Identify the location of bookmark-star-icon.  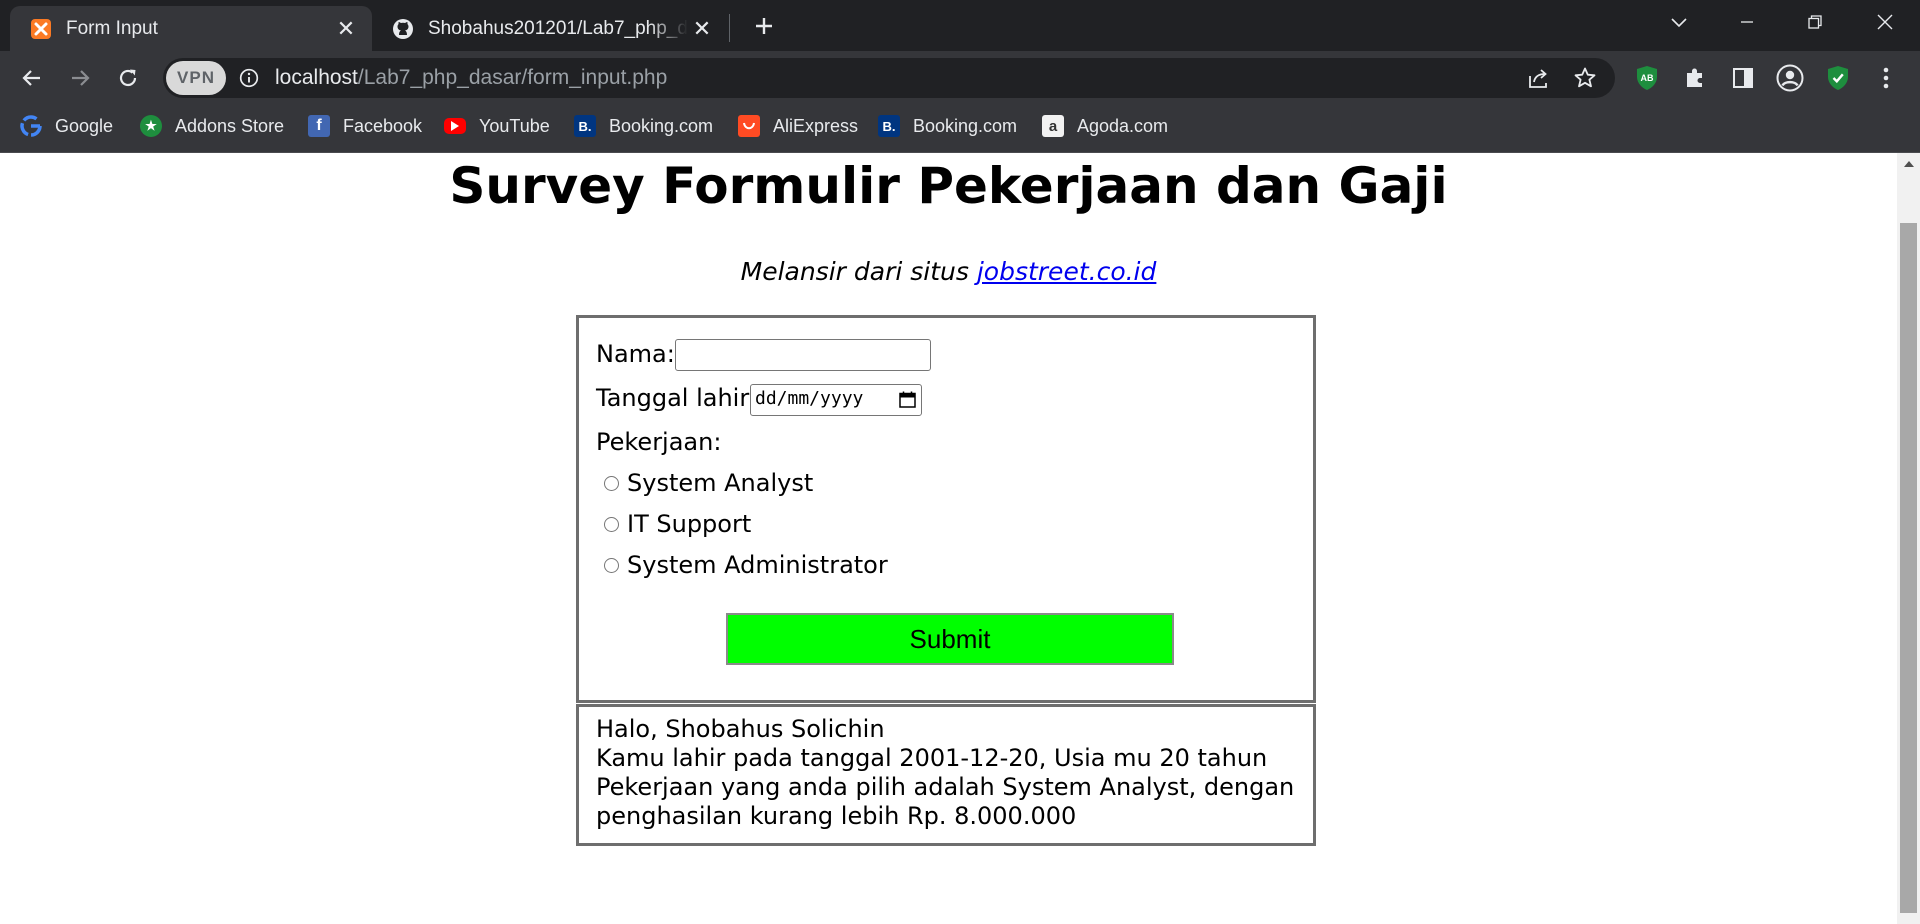
(1585, 80).